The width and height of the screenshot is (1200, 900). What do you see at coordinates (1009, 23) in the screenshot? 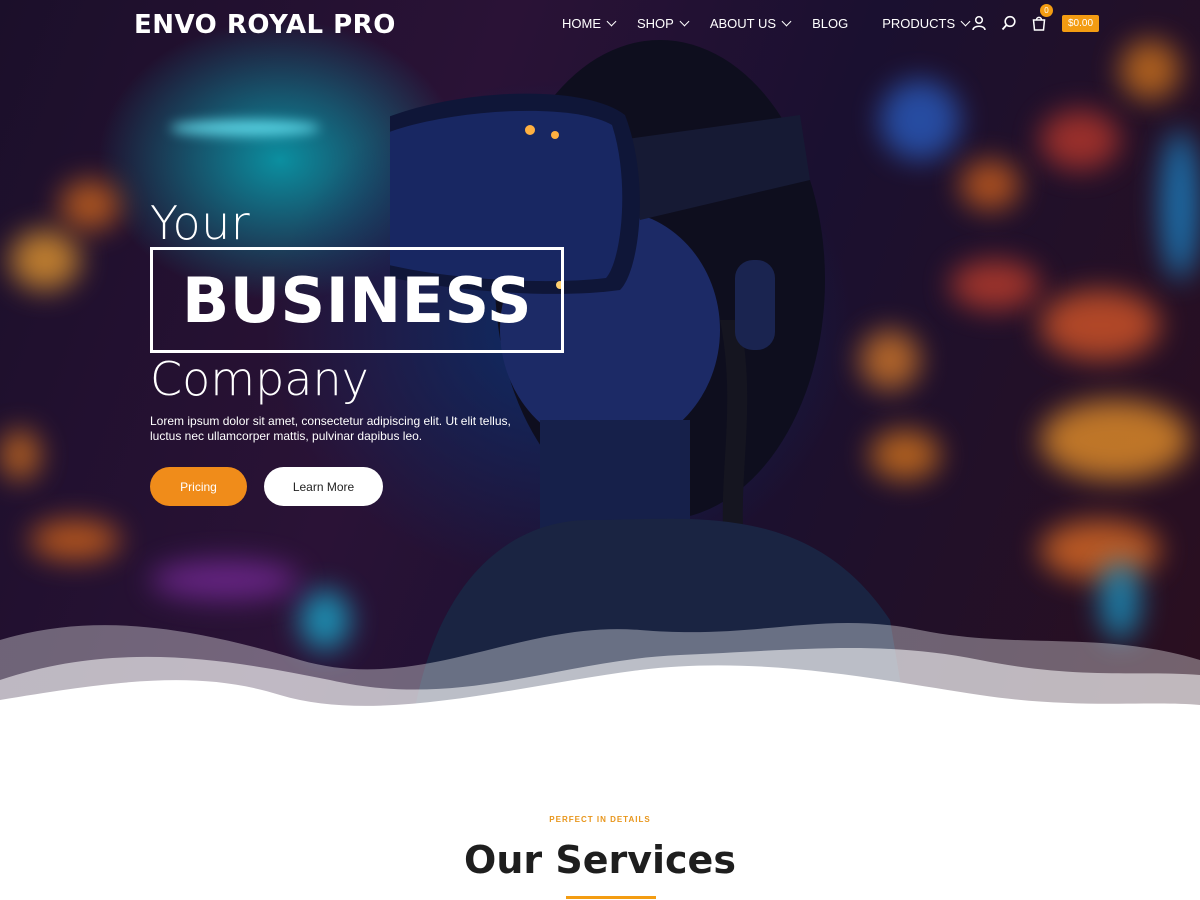
I see `search-icon` at bounding box center [1009, 23].